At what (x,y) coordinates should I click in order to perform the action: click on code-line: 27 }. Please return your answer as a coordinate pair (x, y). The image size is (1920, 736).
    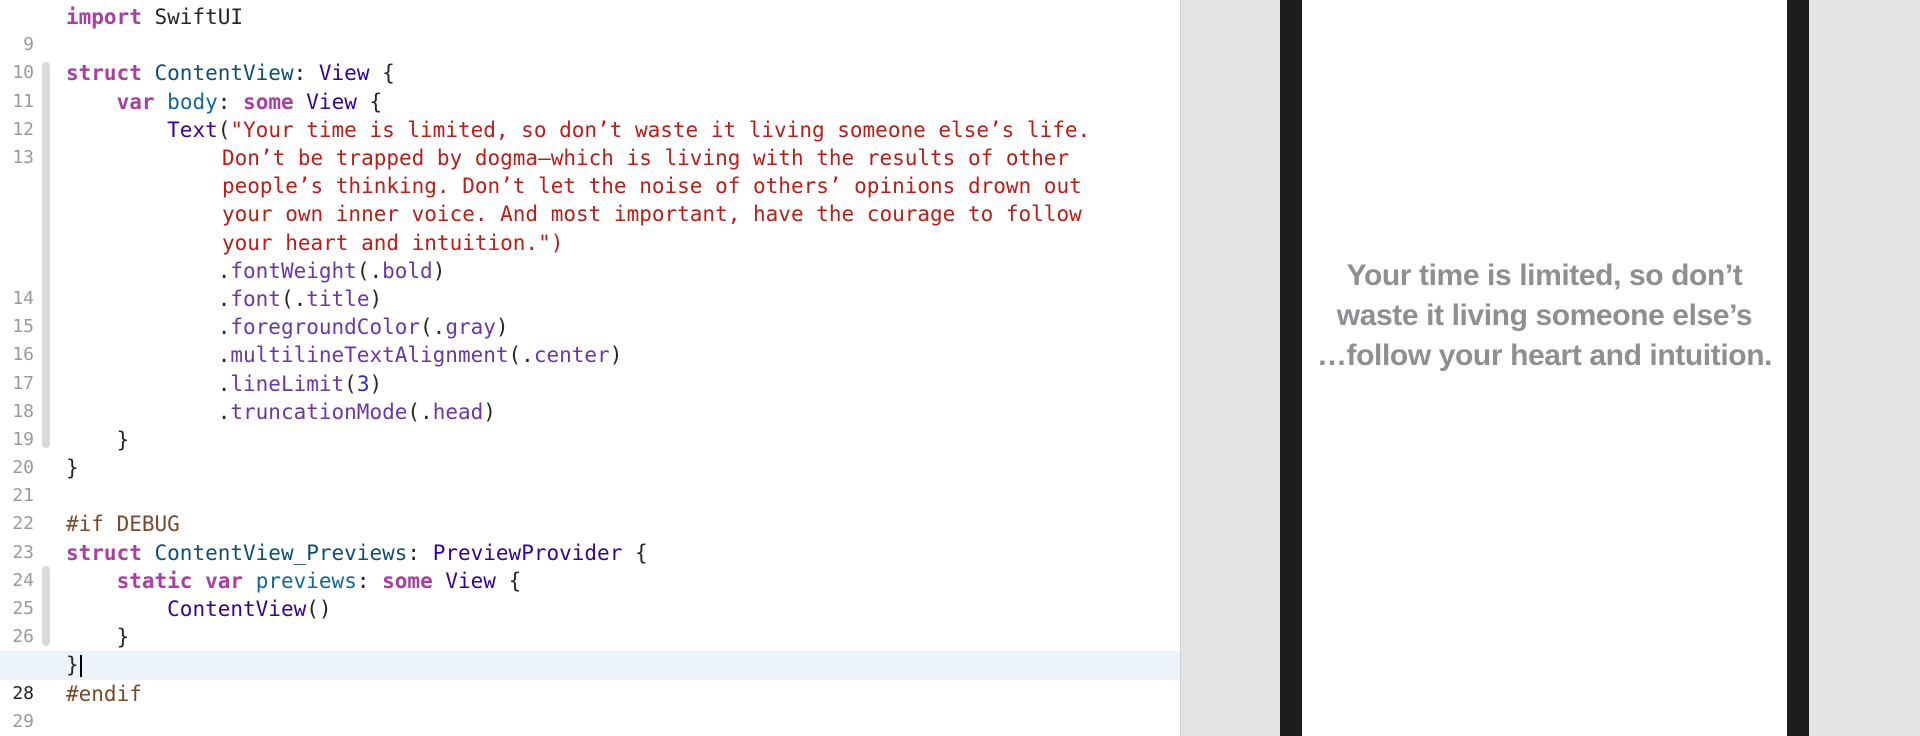
    Looking at the image, I should click on (590, 649).